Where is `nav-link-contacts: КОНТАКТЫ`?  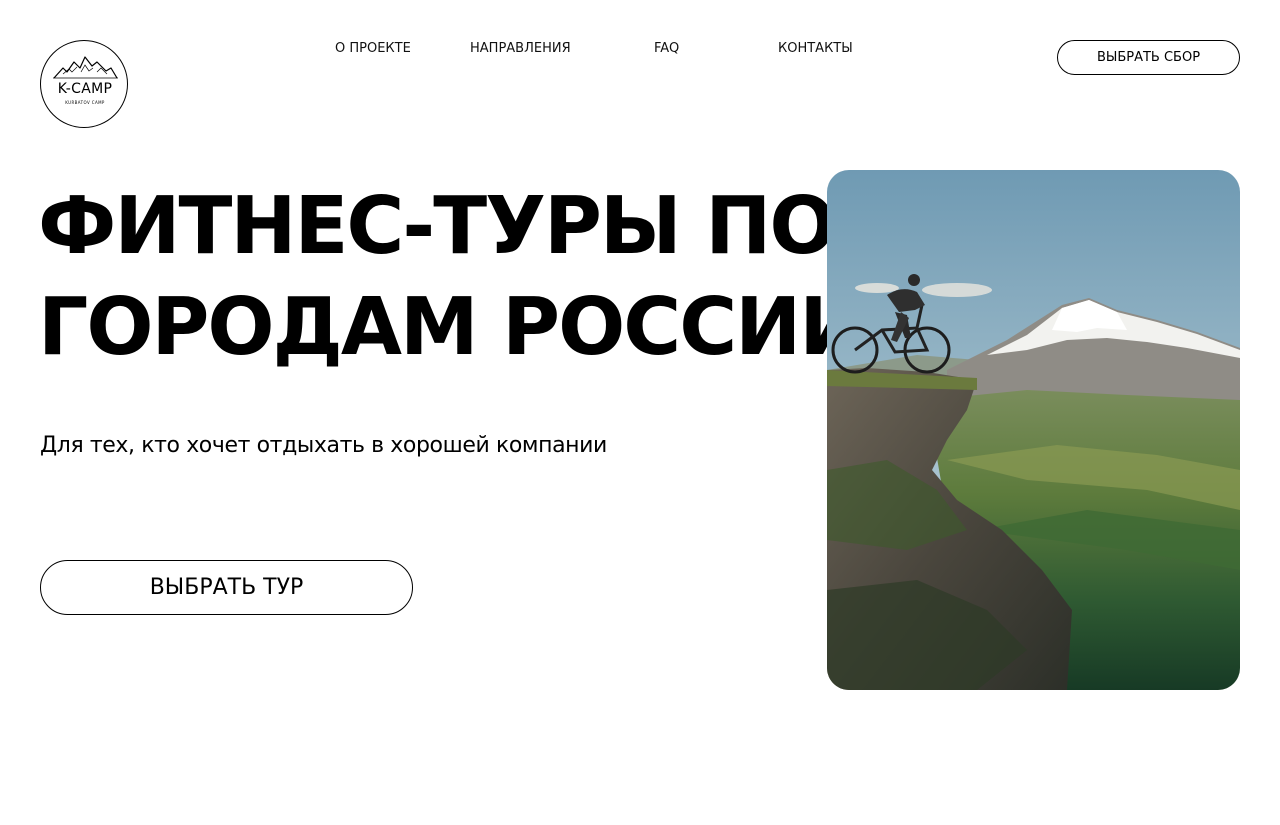 nav-link-contacts: КОНТАКТЫ is located at coordinates (815, 48).